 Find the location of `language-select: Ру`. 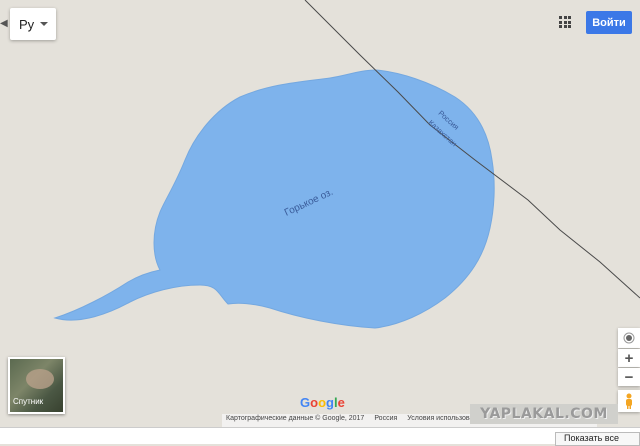

language-select: Ру is located at coordinates (33, 24).